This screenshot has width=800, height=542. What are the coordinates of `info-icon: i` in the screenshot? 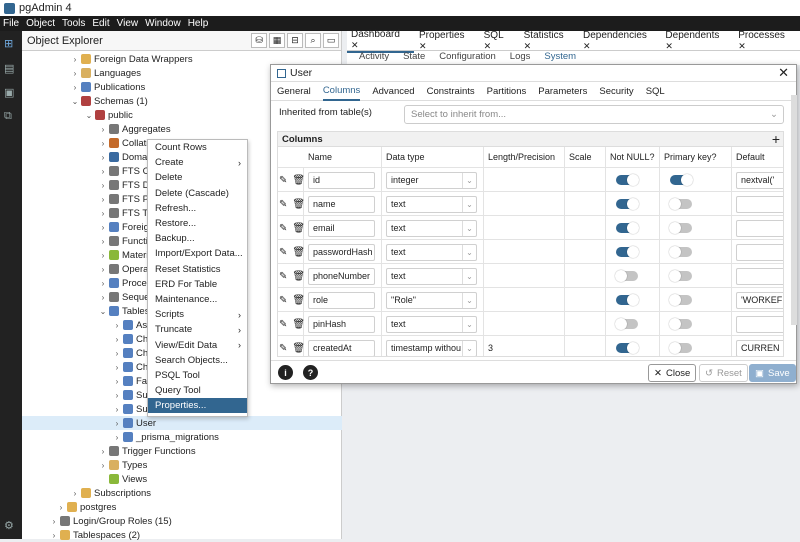 It's located at (285, 372).